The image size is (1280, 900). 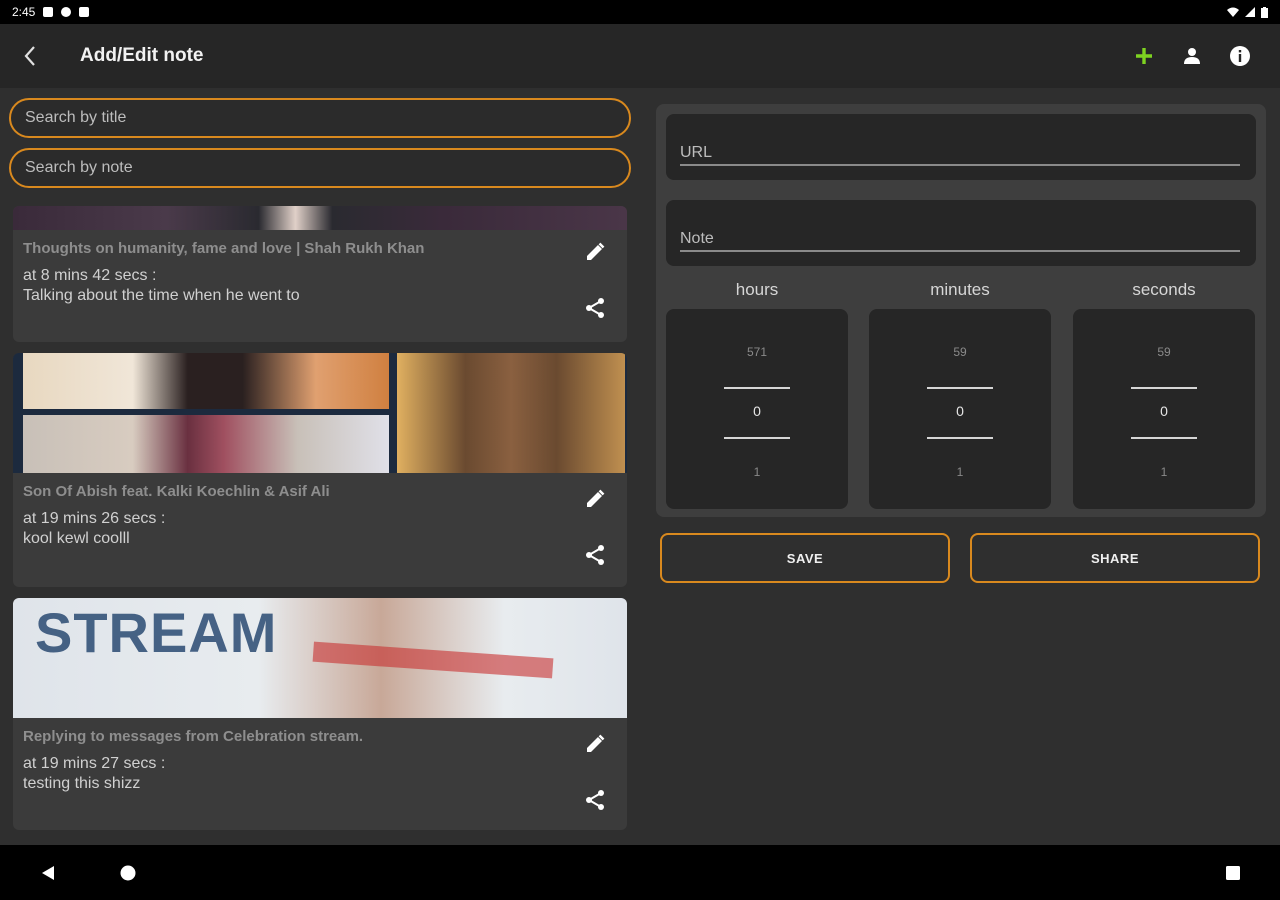 I want to click on nav-recents-button, so click(x=1233, y=873).